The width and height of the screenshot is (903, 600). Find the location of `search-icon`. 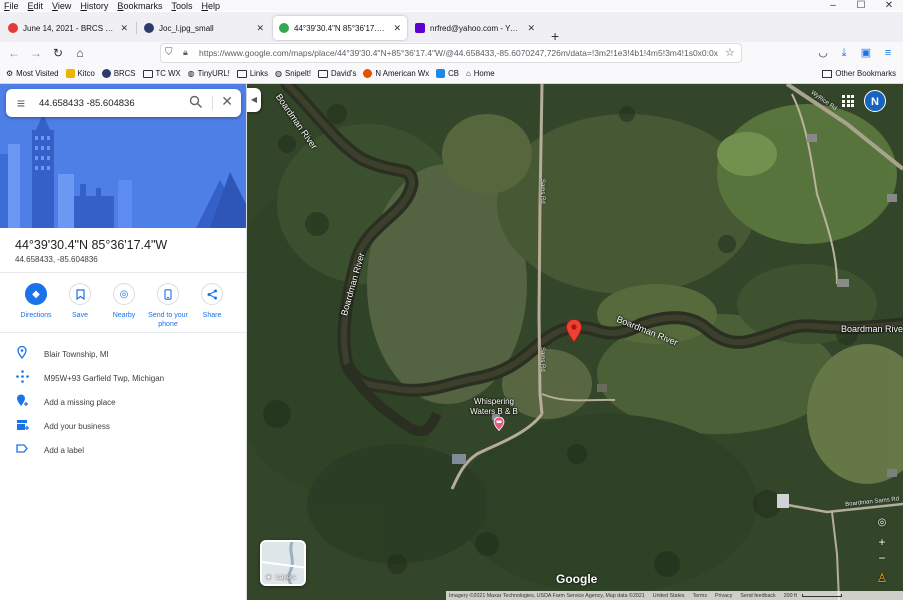

search-icon is located at coordinates (196, 102).